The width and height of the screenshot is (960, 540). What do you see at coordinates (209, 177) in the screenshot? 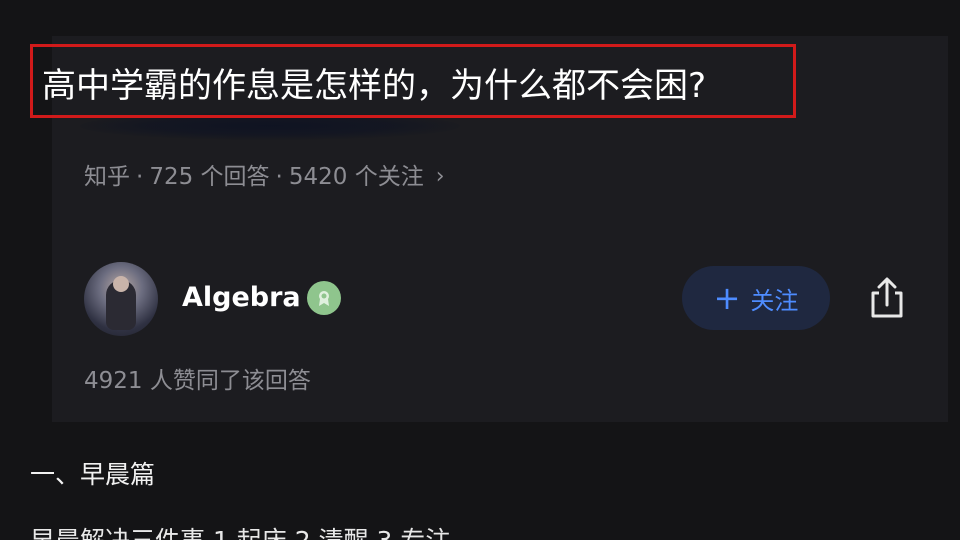
I see `answer-count: 725 个回答` at bounding box center [209, 177].